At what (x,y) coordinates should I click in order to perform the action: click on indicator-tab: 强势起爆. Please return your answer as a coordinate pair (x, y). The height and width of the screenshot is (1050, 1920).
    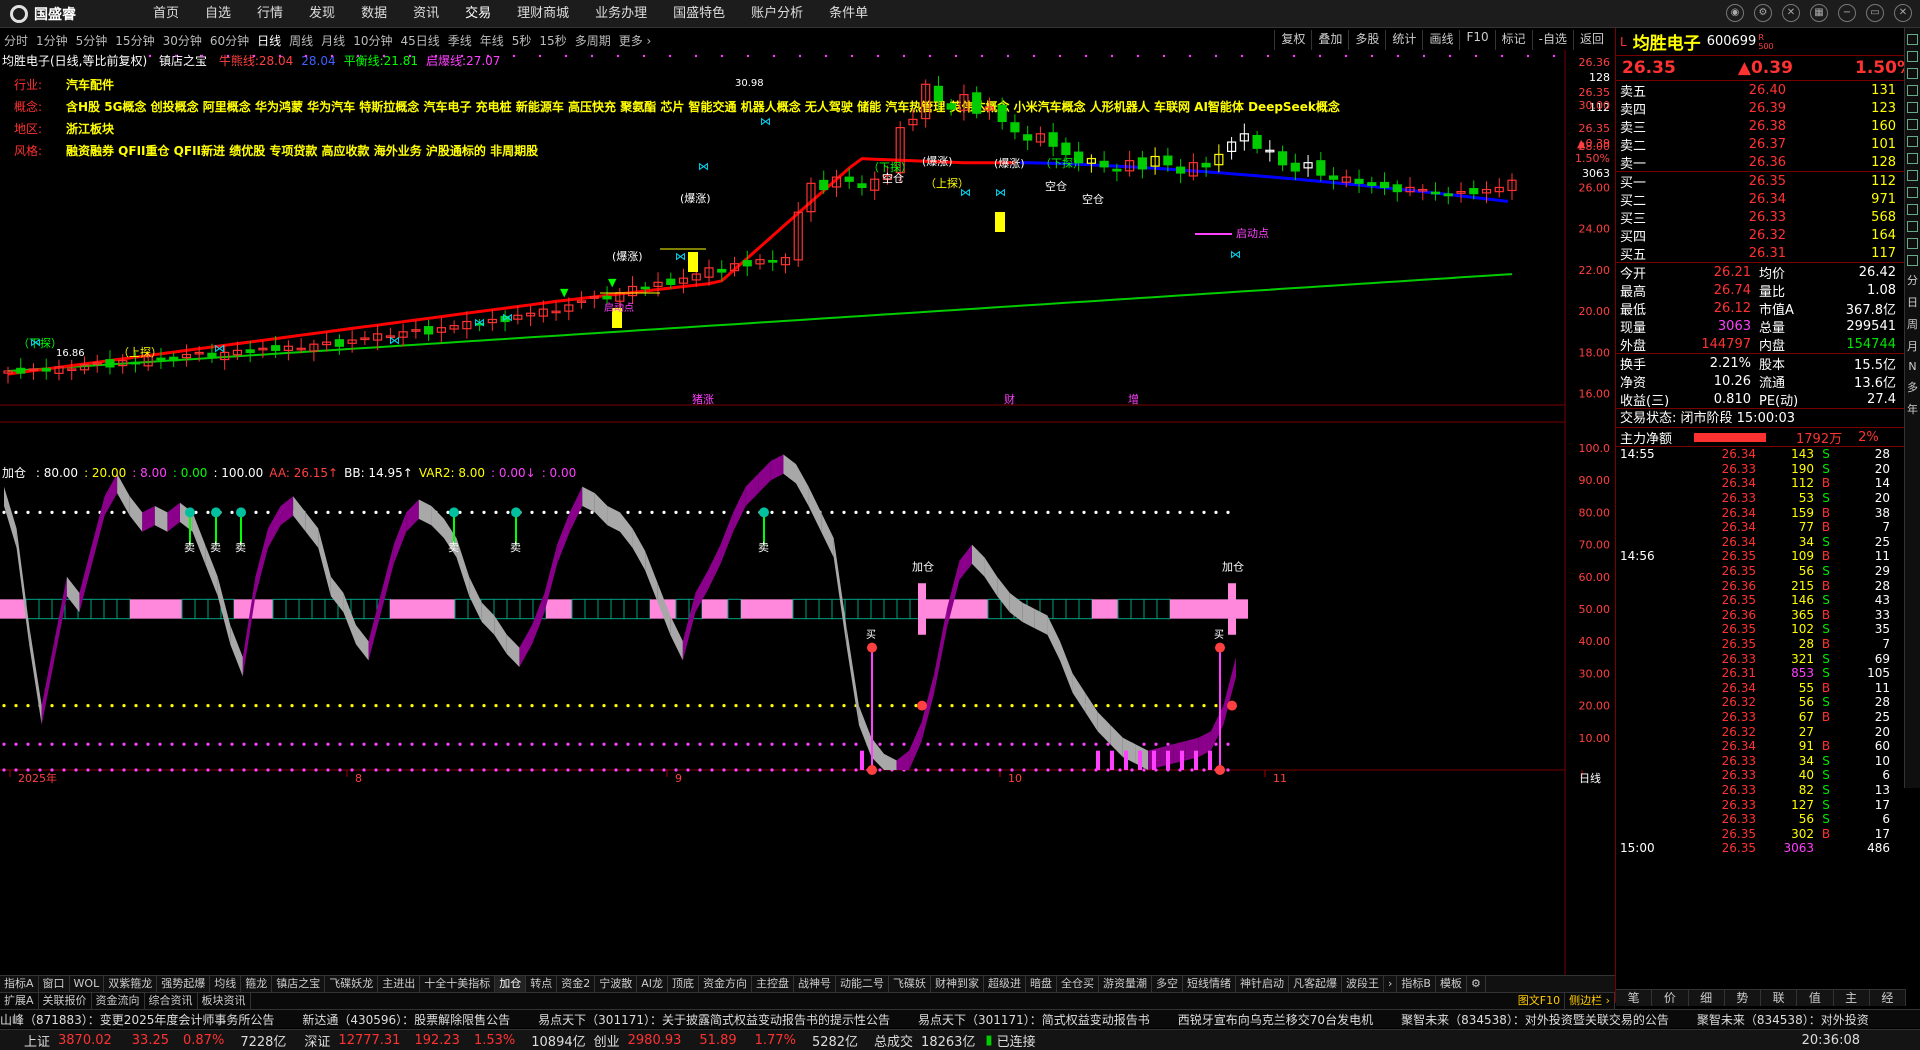
    Looking at the image, I should click on (184, 984).